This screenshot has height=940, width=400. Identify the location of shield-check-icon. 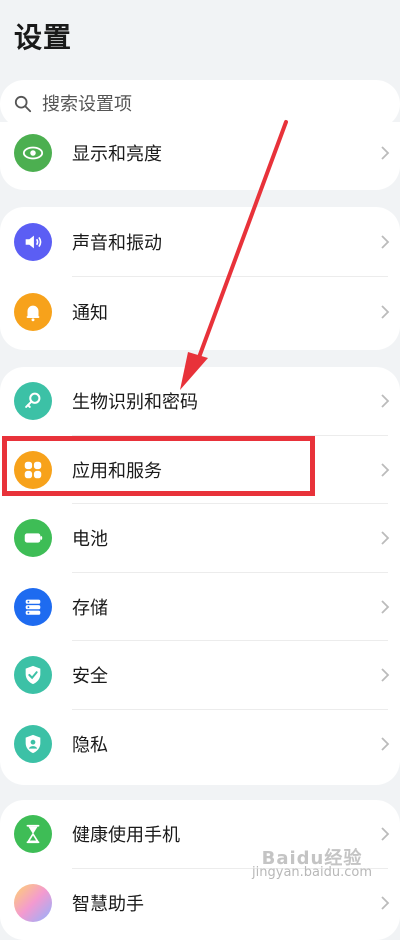
(33, 675).